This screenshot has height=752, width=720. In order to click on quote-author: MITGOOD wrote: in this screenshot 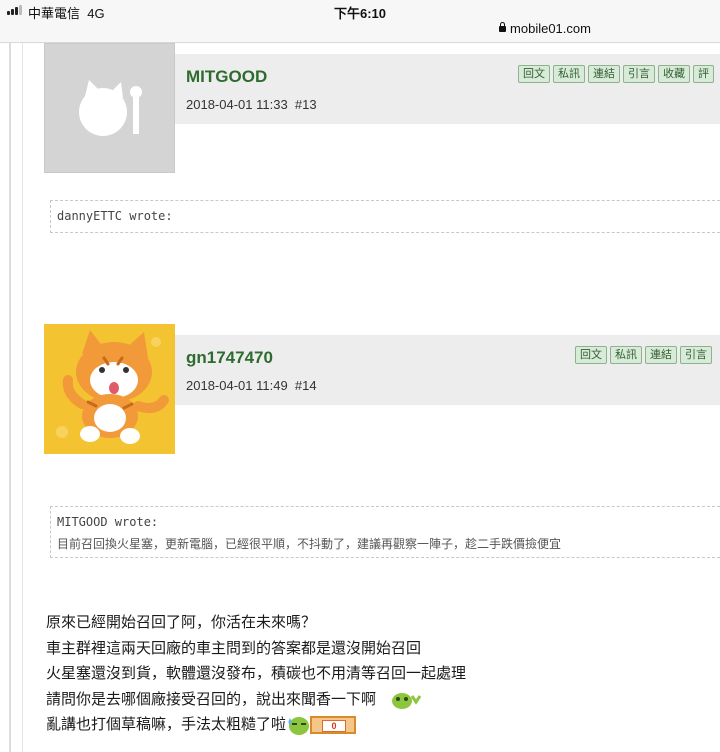, I will do `click(108, 522)`.